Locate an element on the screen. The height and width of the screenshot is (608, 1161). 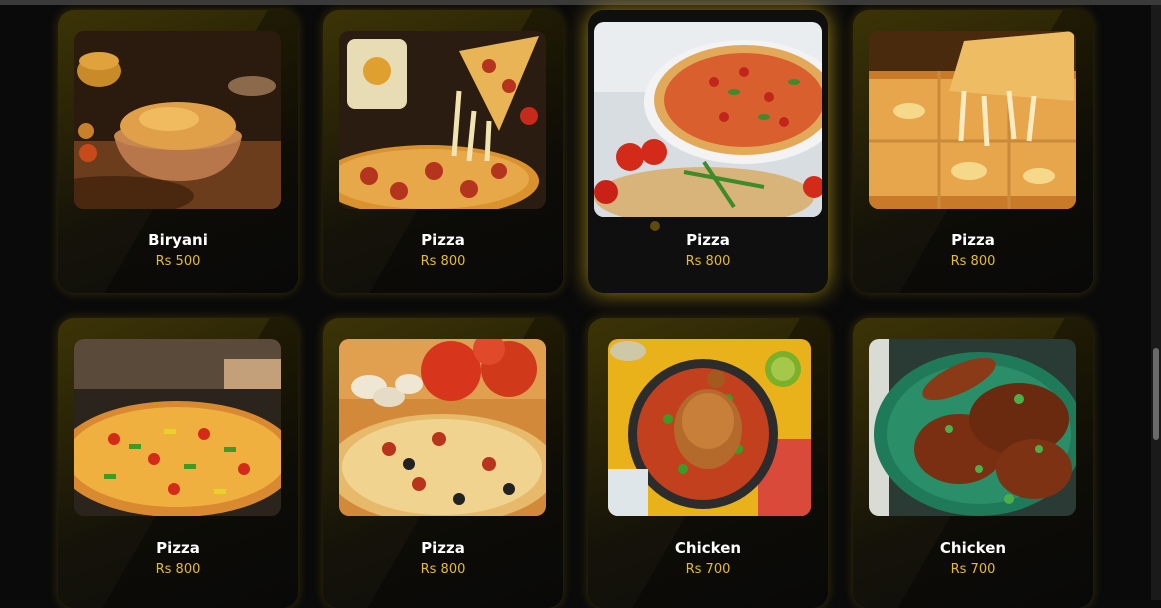
menu-card-pizza-1: Pizza Rs 800 is located at coordinates (443, 151).